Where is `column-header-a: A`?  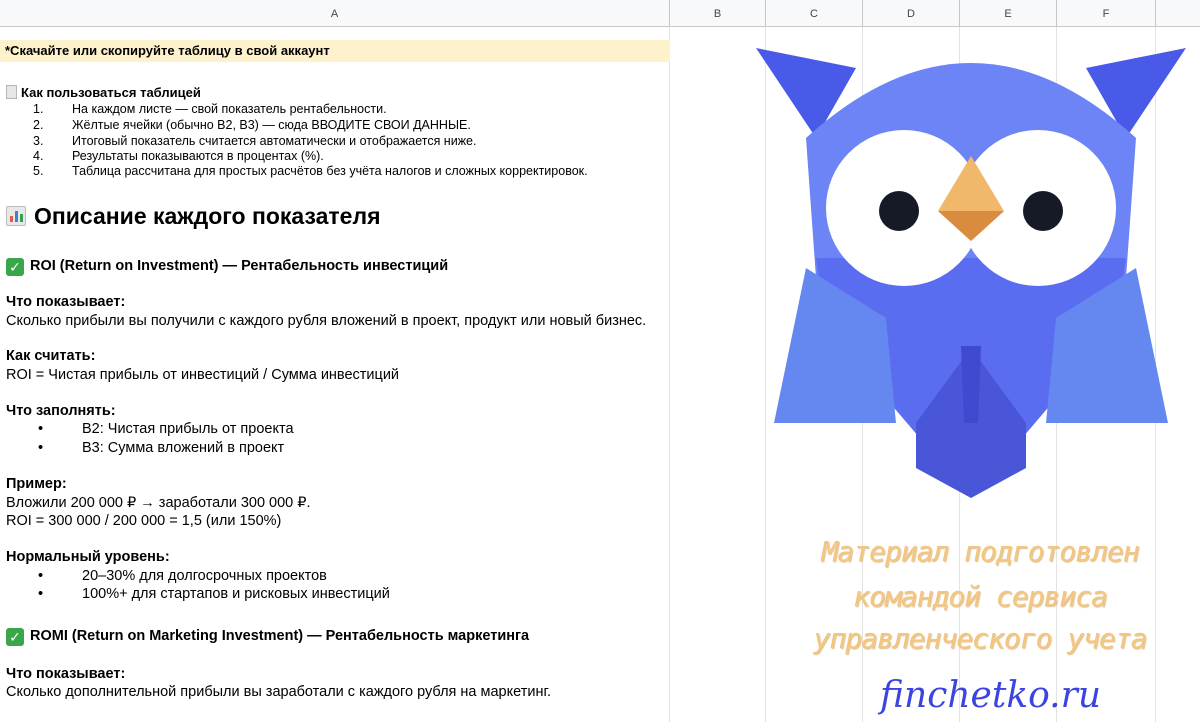
column-header-a: A is located at coordinates (335, 13).